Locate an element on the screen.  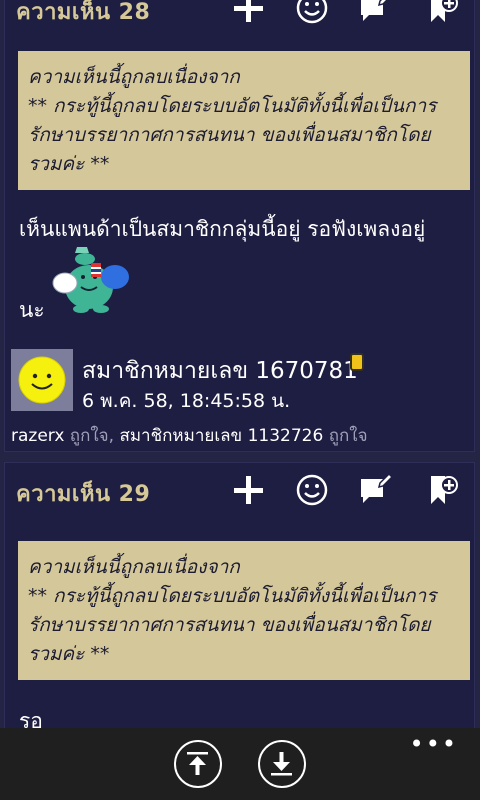
comment-body-line: นะ is located at coordinates (32, 310).